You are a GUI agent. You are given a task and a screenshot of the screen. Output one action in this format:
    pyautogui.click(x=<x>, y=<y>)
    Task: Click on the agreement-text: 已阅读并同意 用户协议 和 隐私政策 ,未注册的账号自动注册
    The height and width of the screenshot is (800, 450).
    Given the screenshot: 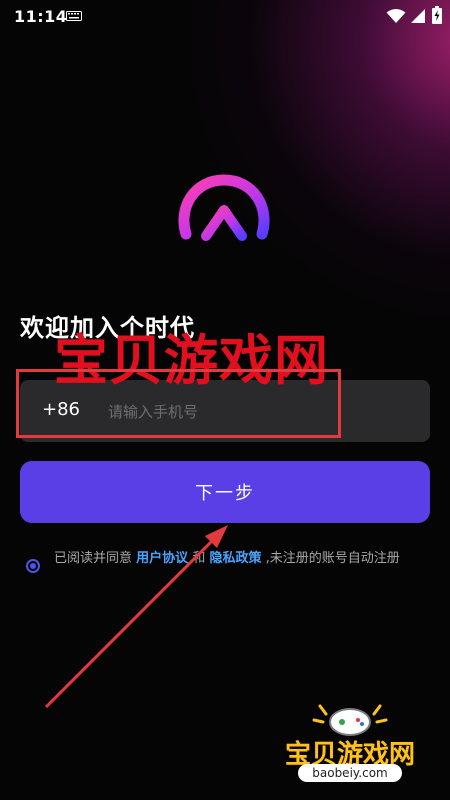 What is the action you would take?
    pyautogui.click(x=239, y=559)
    